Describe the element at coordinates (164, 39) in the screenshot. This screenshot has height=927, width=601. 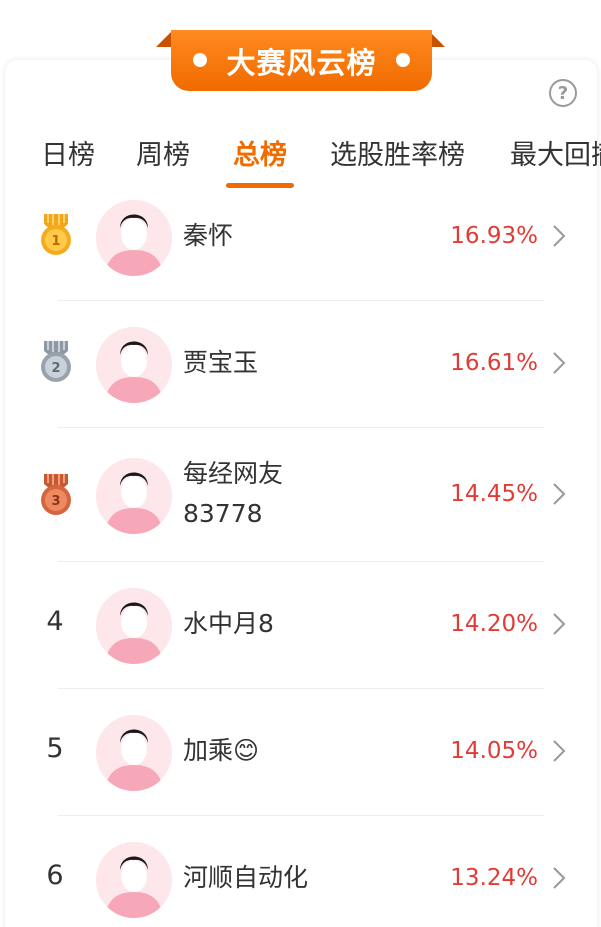
I see `ribbon-fold-left` at that location.